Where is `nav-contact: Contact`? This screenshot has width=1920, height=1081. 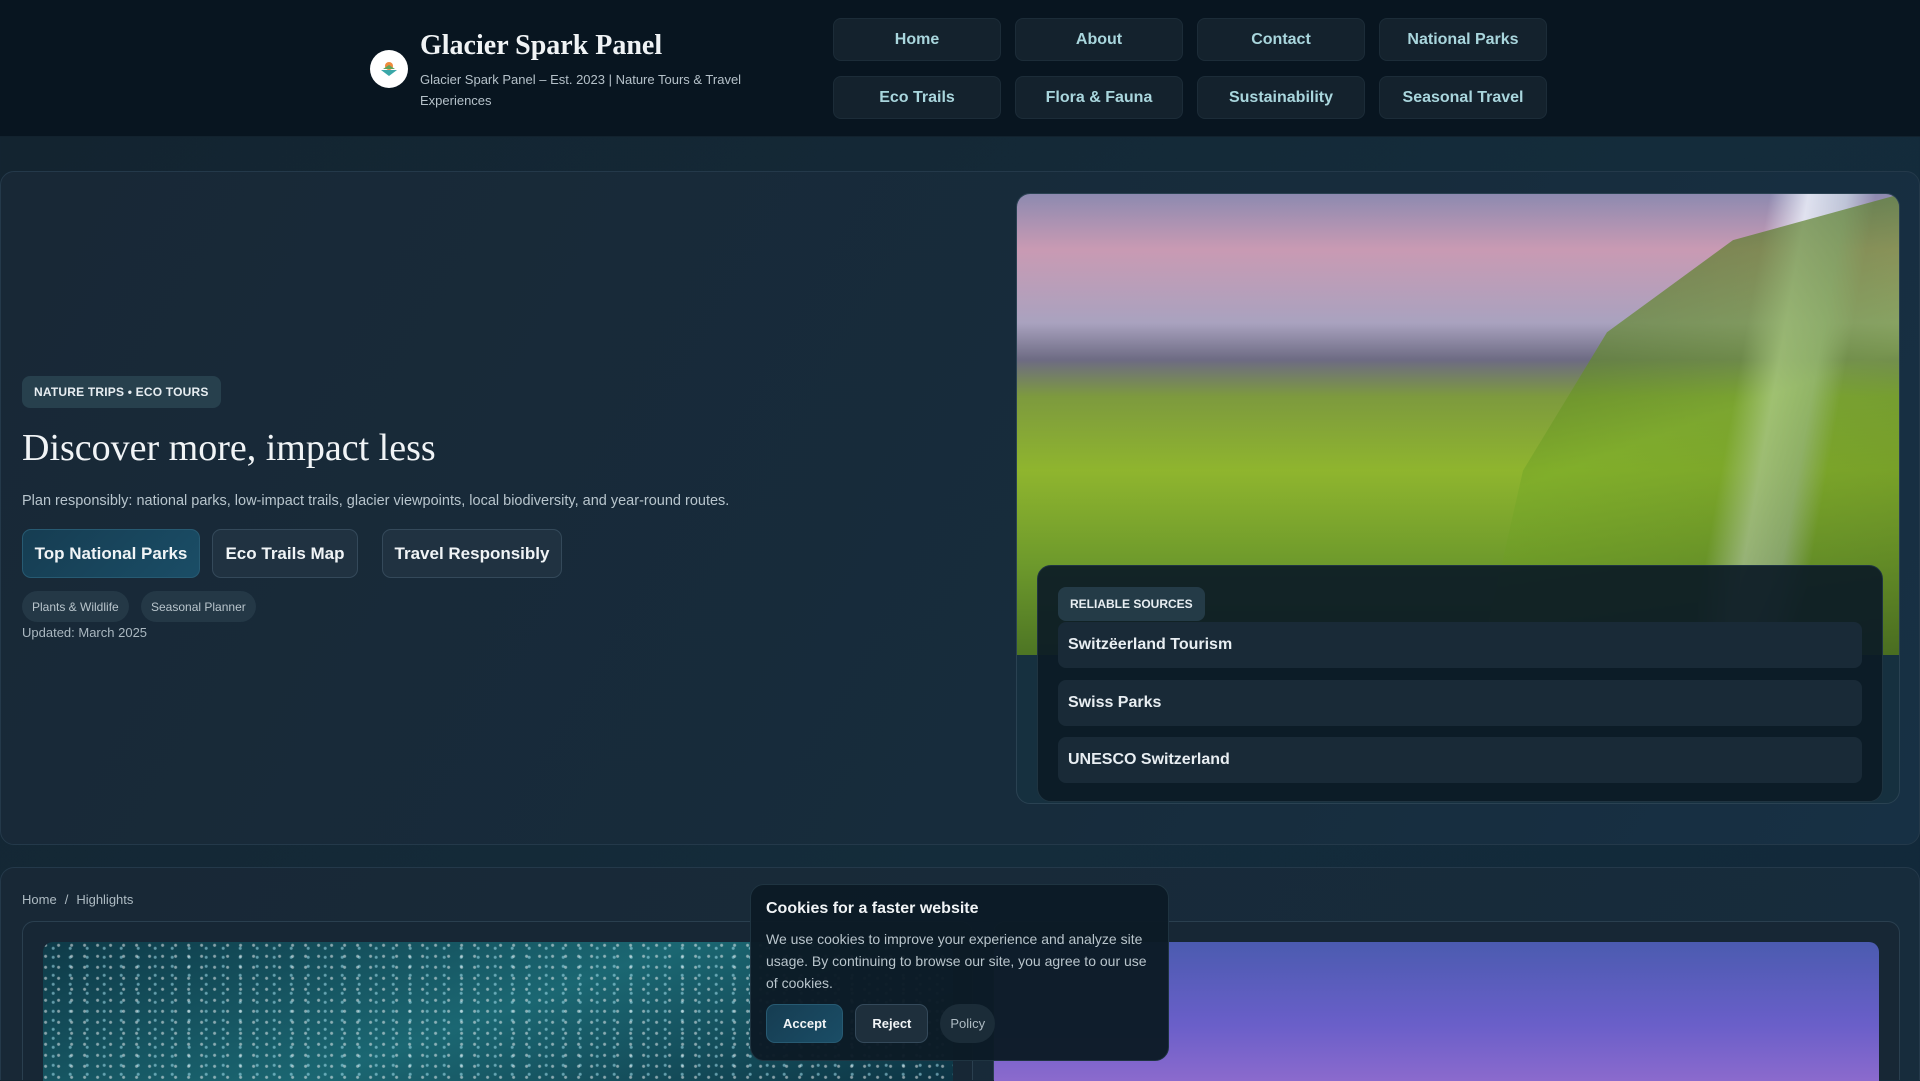
nav-contact: Contact is located at coordinates (1281, 39).